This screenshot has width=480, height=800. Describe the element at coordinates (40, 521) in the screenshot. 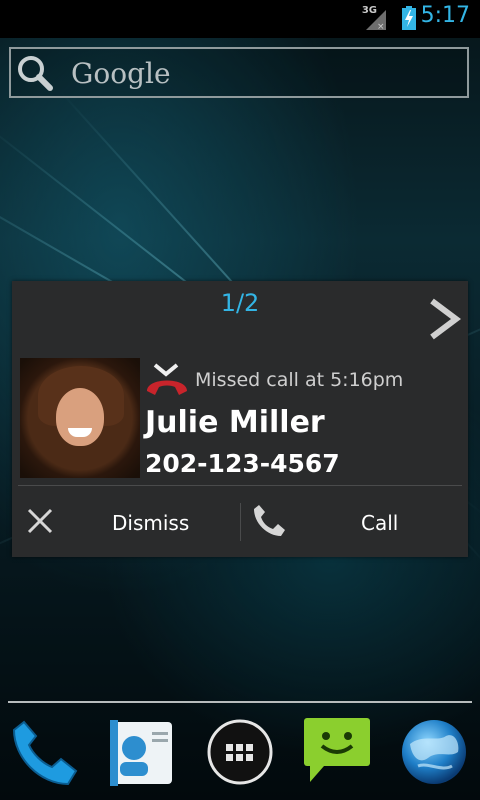

I see `close-icon` at that location.